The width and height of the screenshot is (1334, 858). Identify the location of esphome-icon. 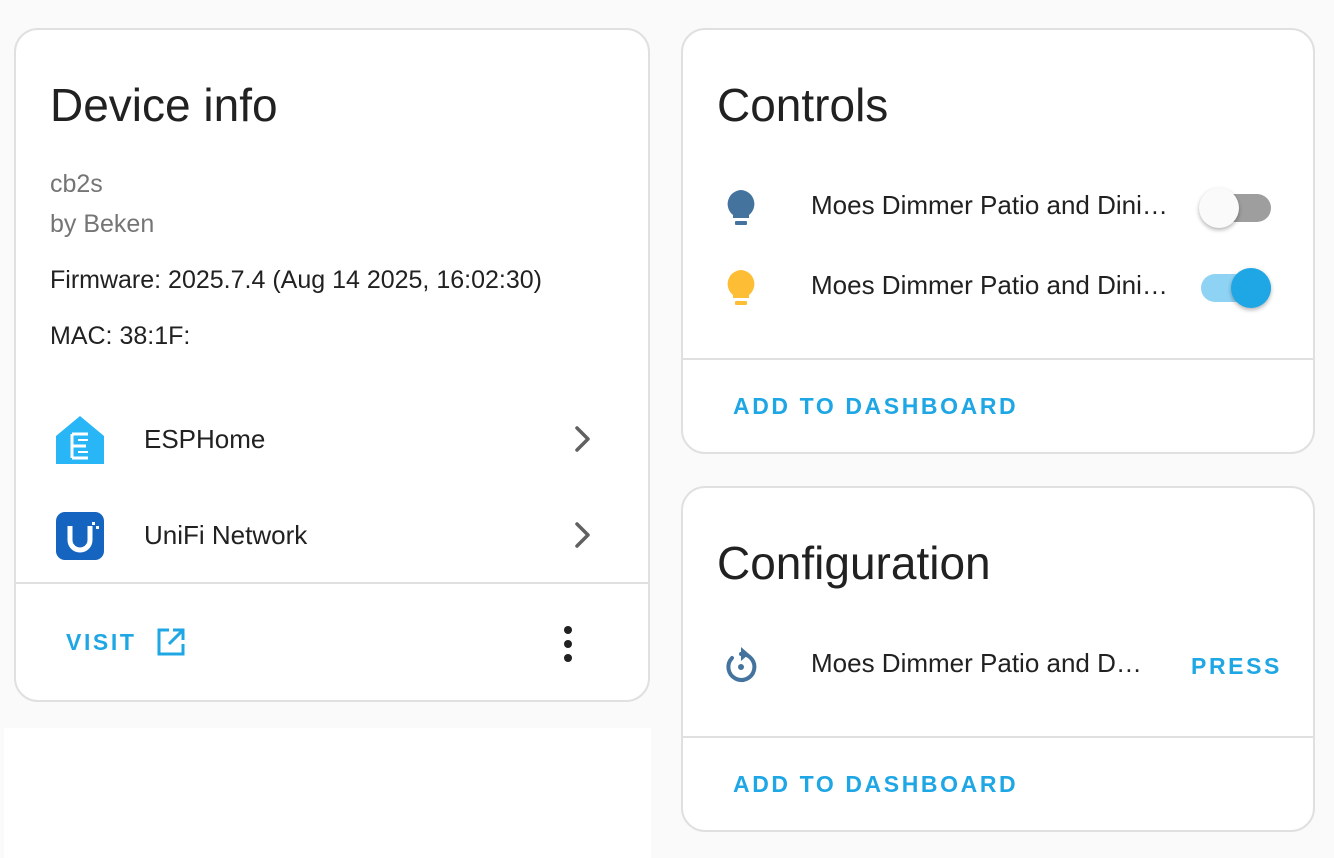
(80, 440).